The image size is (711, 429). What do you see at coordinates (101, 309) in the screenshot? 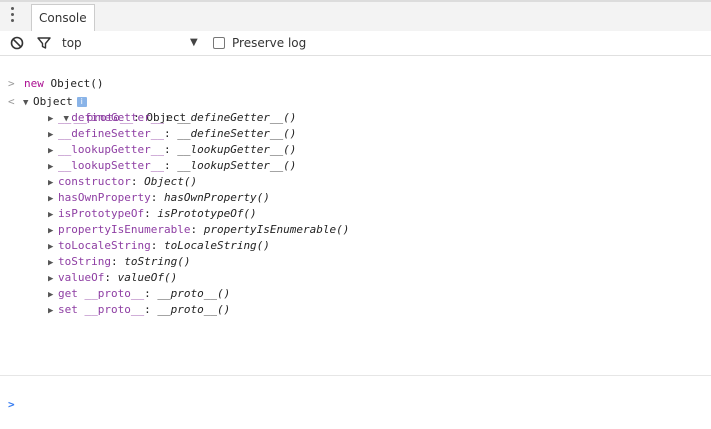
I see `proto-member-name: set __proto__` at bounding box center [101, 309].